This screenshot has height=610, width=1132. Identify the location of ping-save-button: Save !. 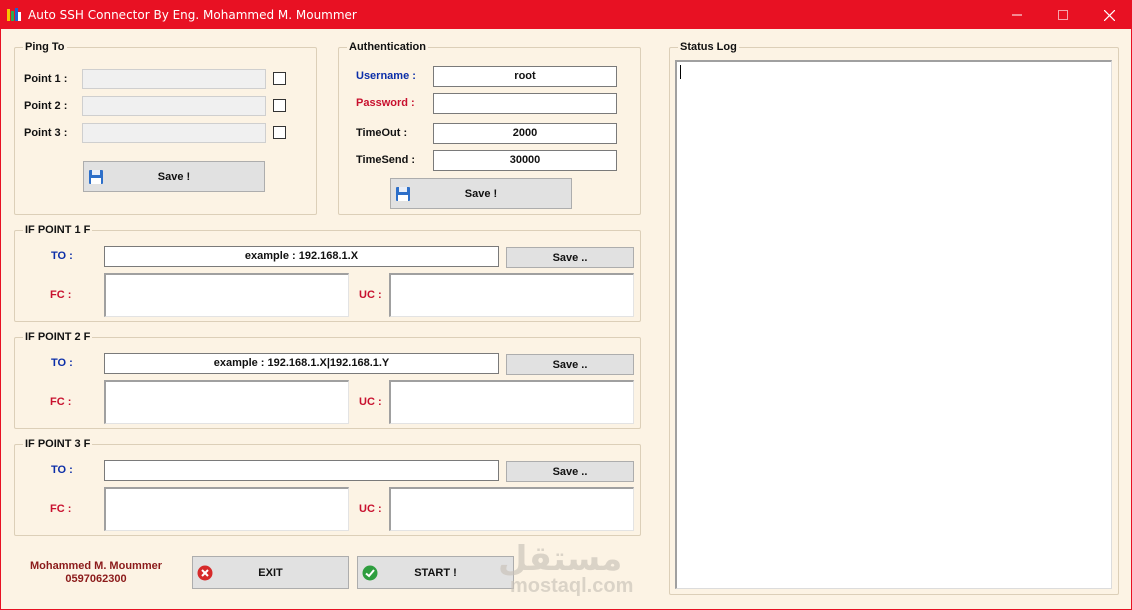
(174, 176).